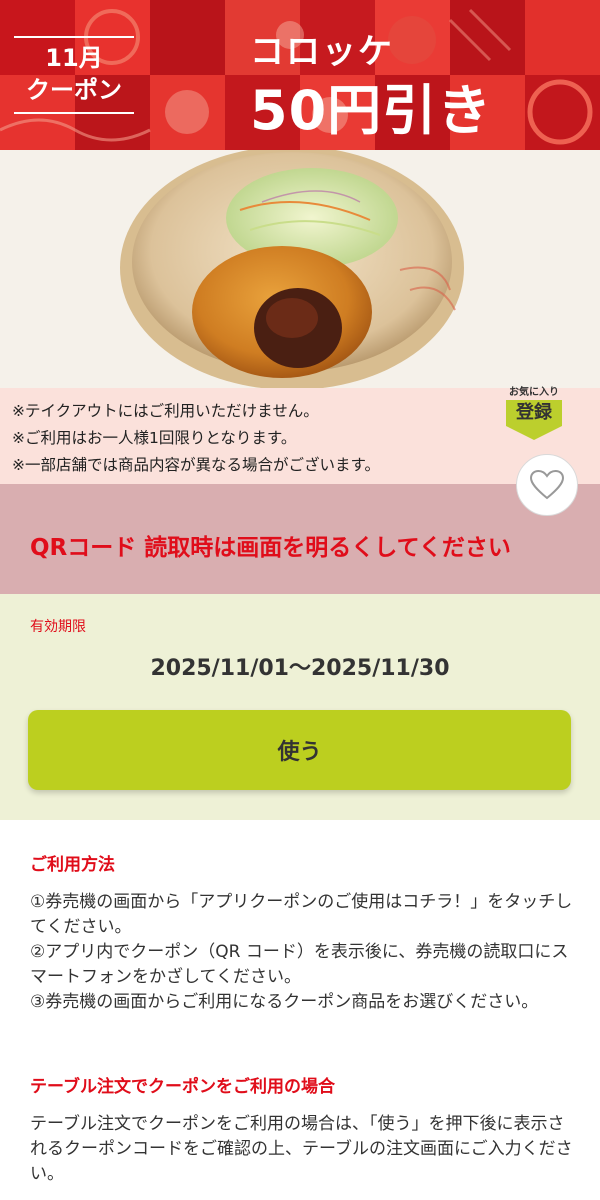 This screenshot has height=1200, width=600. I want to click on validity-label: 有効期限, so click(58, 627).